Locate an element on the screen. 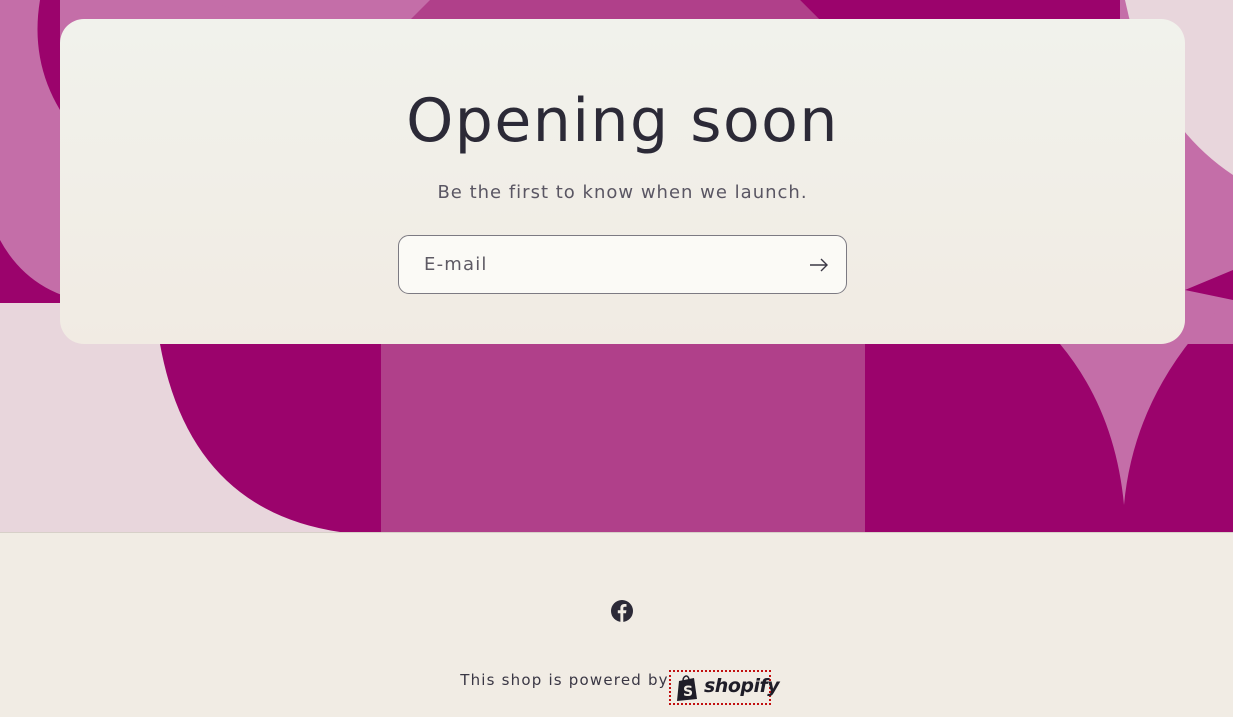 This screenshot has height=717, width=1233. arrow-right-icon is located at coordinates (819, 265).